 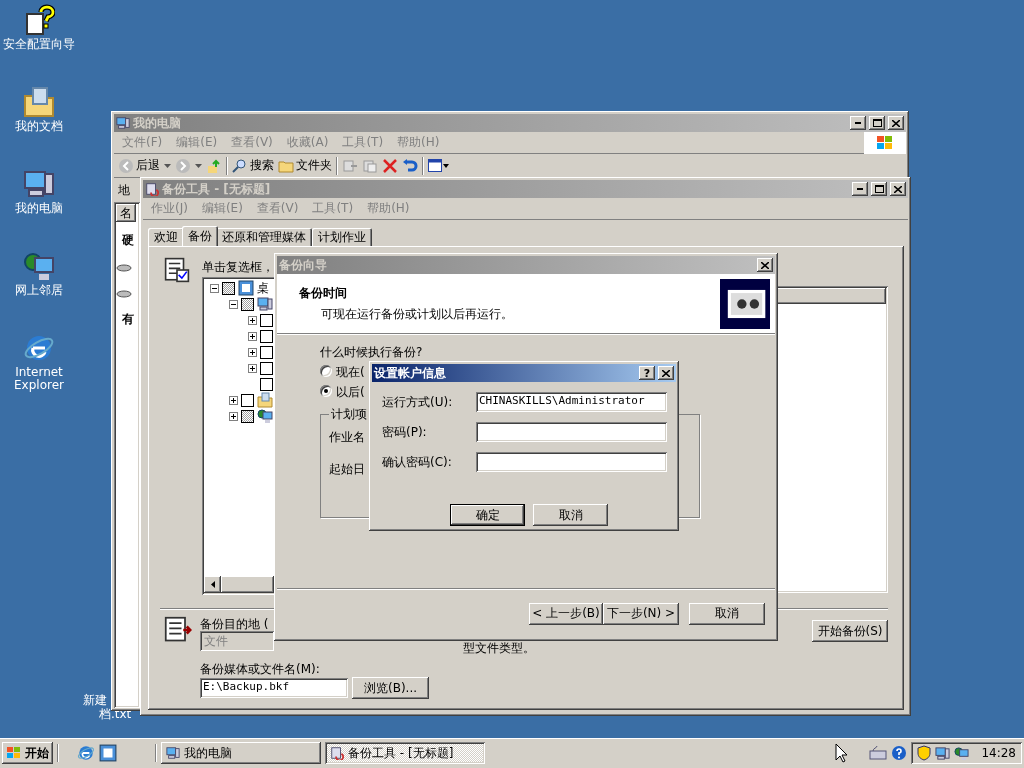 What do you see at coordinates (487, 515) in the screenshot?
I see `ok-button: 确定` at bounding box center [487, 515].